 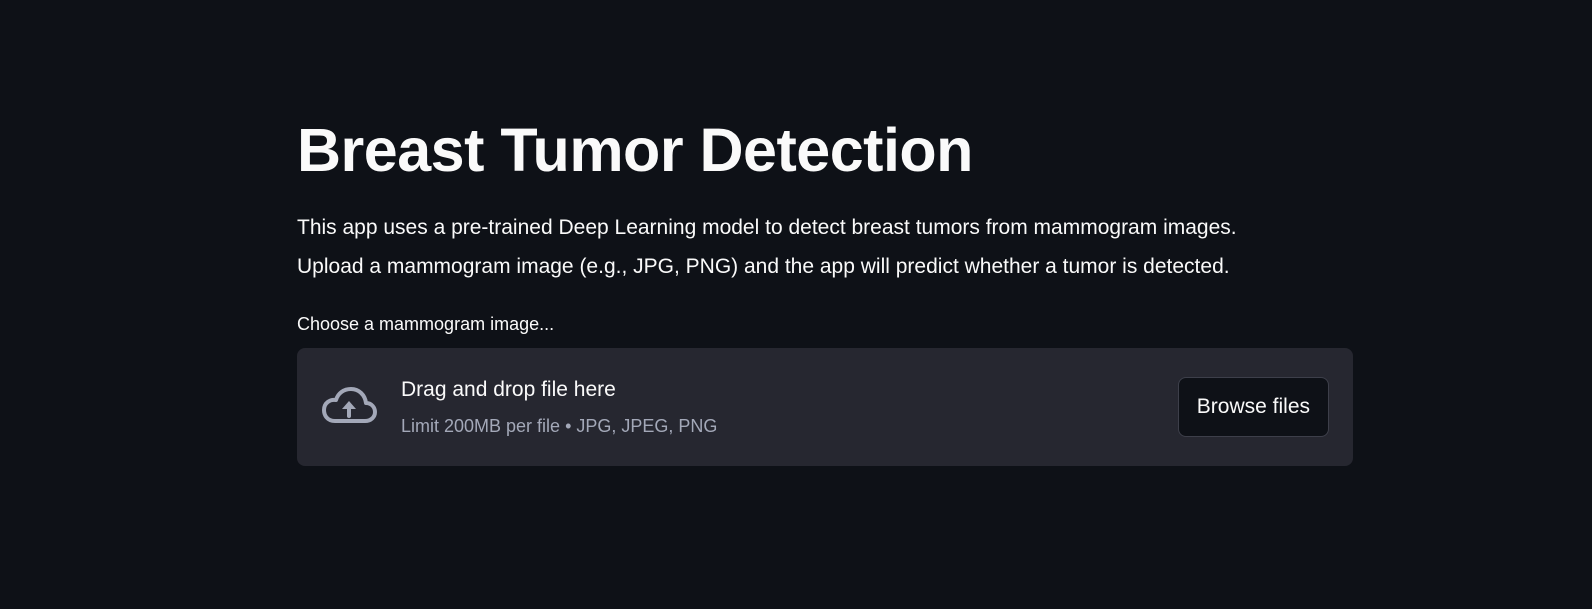 What do you see at coordinates (1569, 3) in the screenshot?
I see `menu-icon: ⌃` at bounding box center [1569, 3].